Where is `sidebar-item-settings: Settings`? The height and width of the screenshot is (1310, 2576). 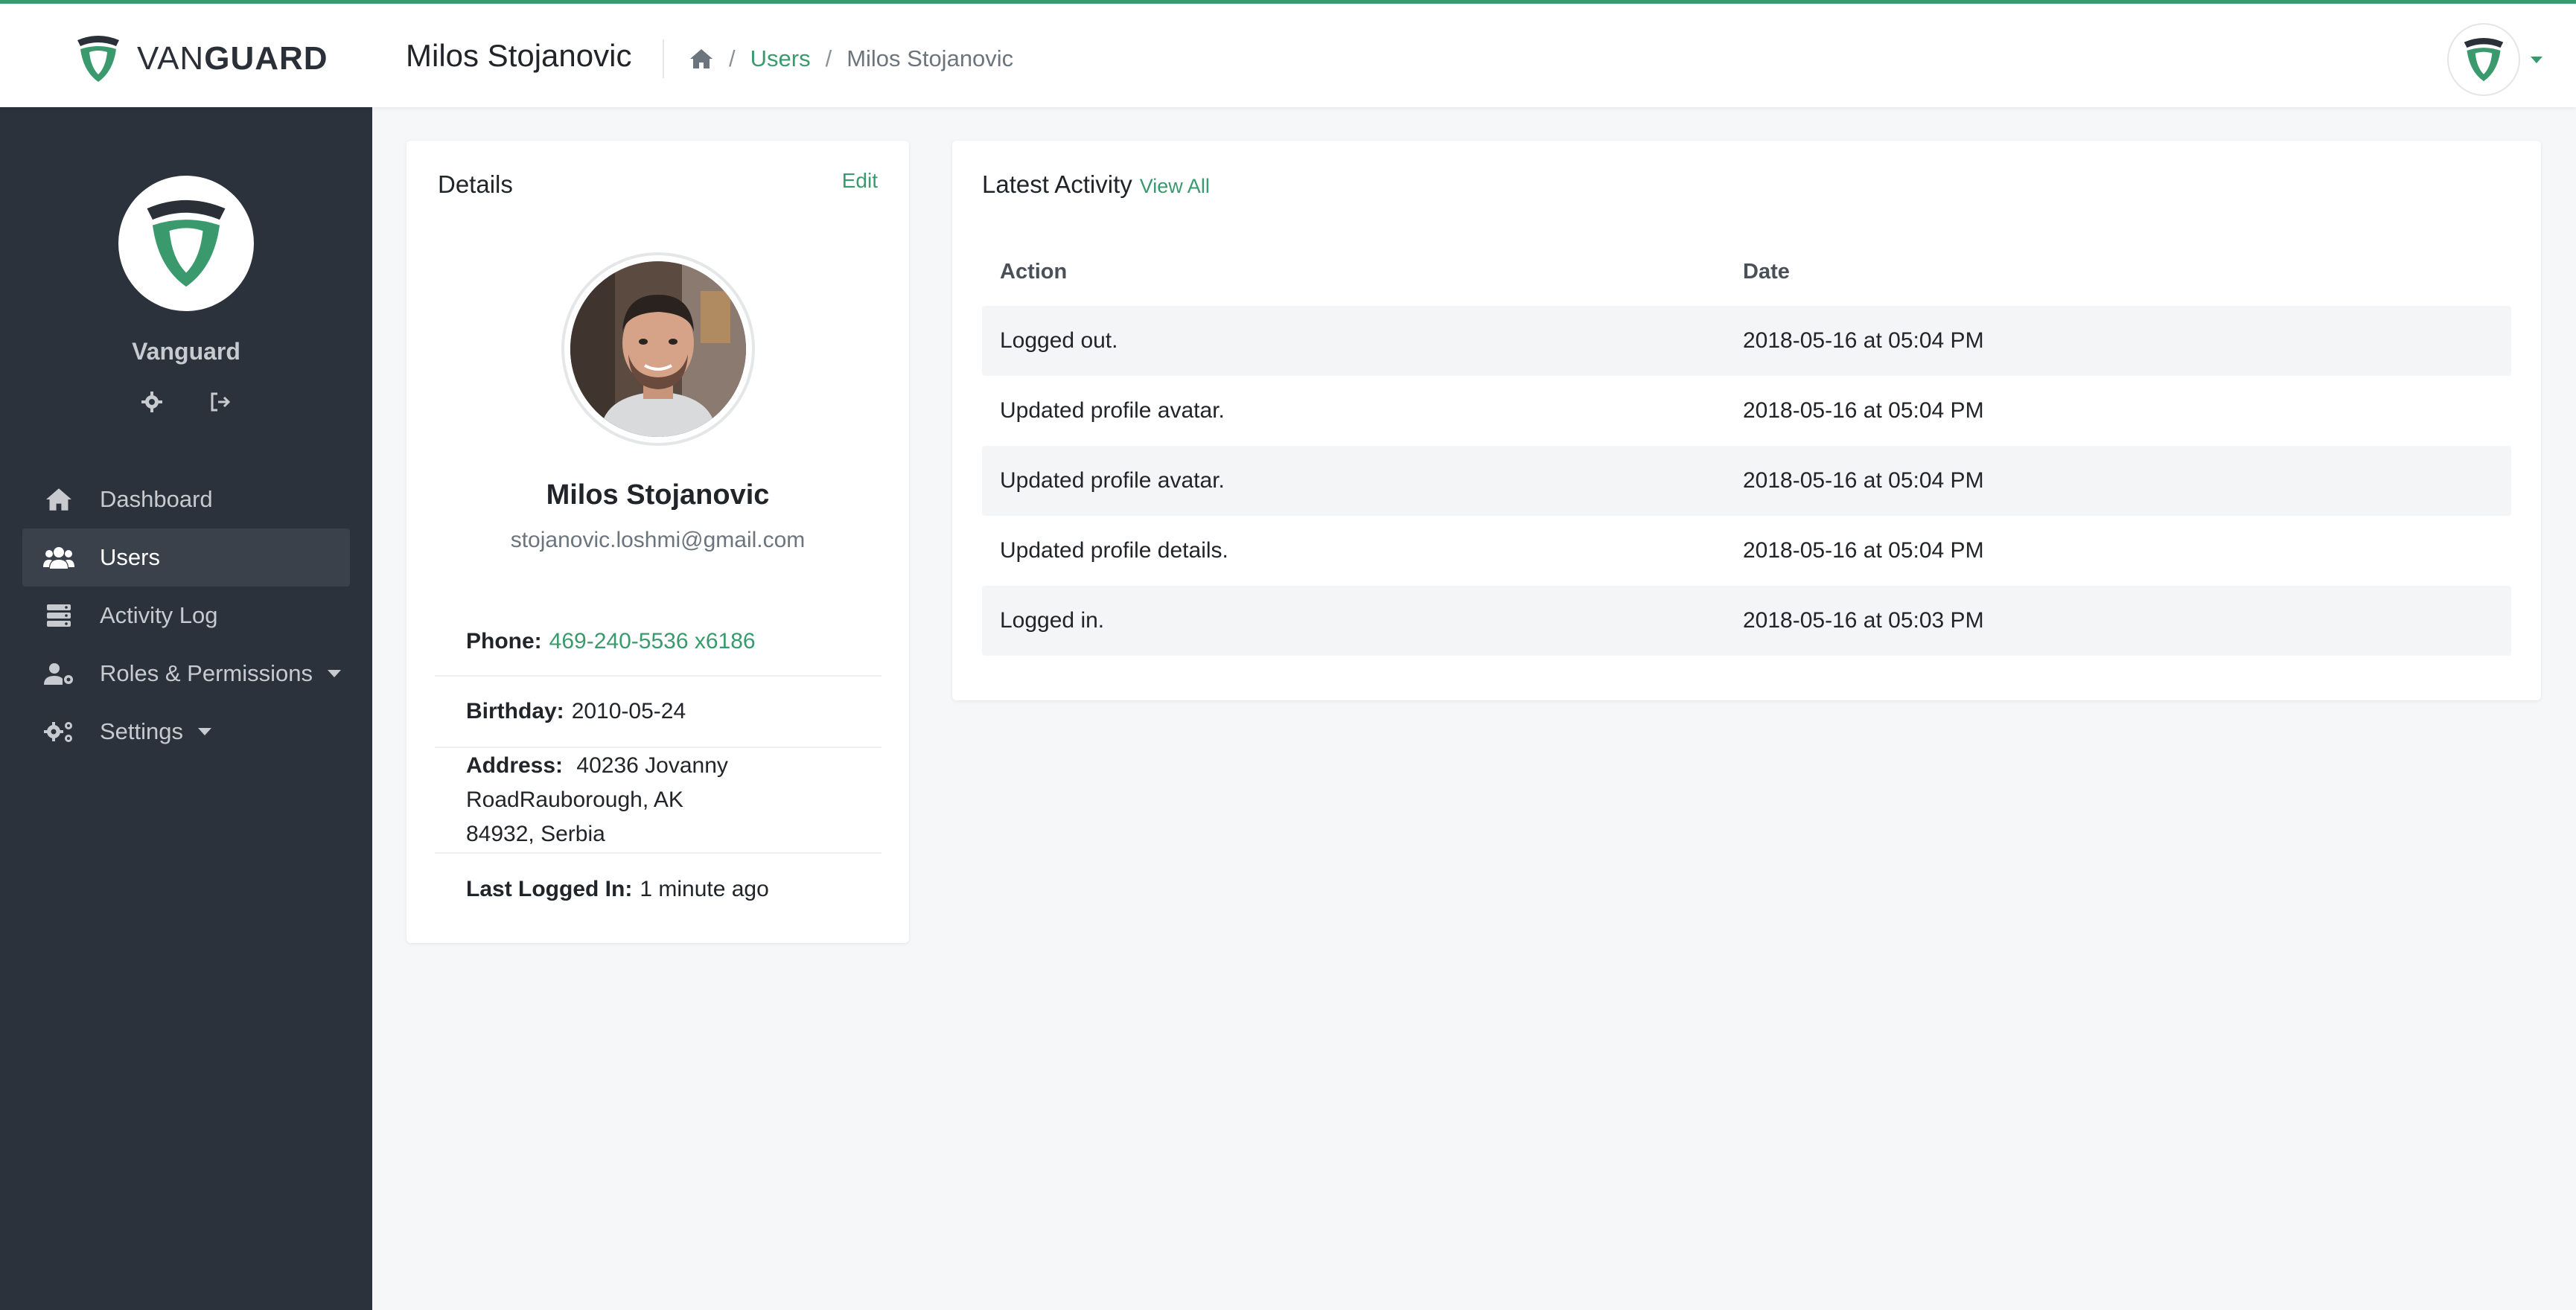
sidebar-item-settings: Settings is located at coordinates (186, 732).